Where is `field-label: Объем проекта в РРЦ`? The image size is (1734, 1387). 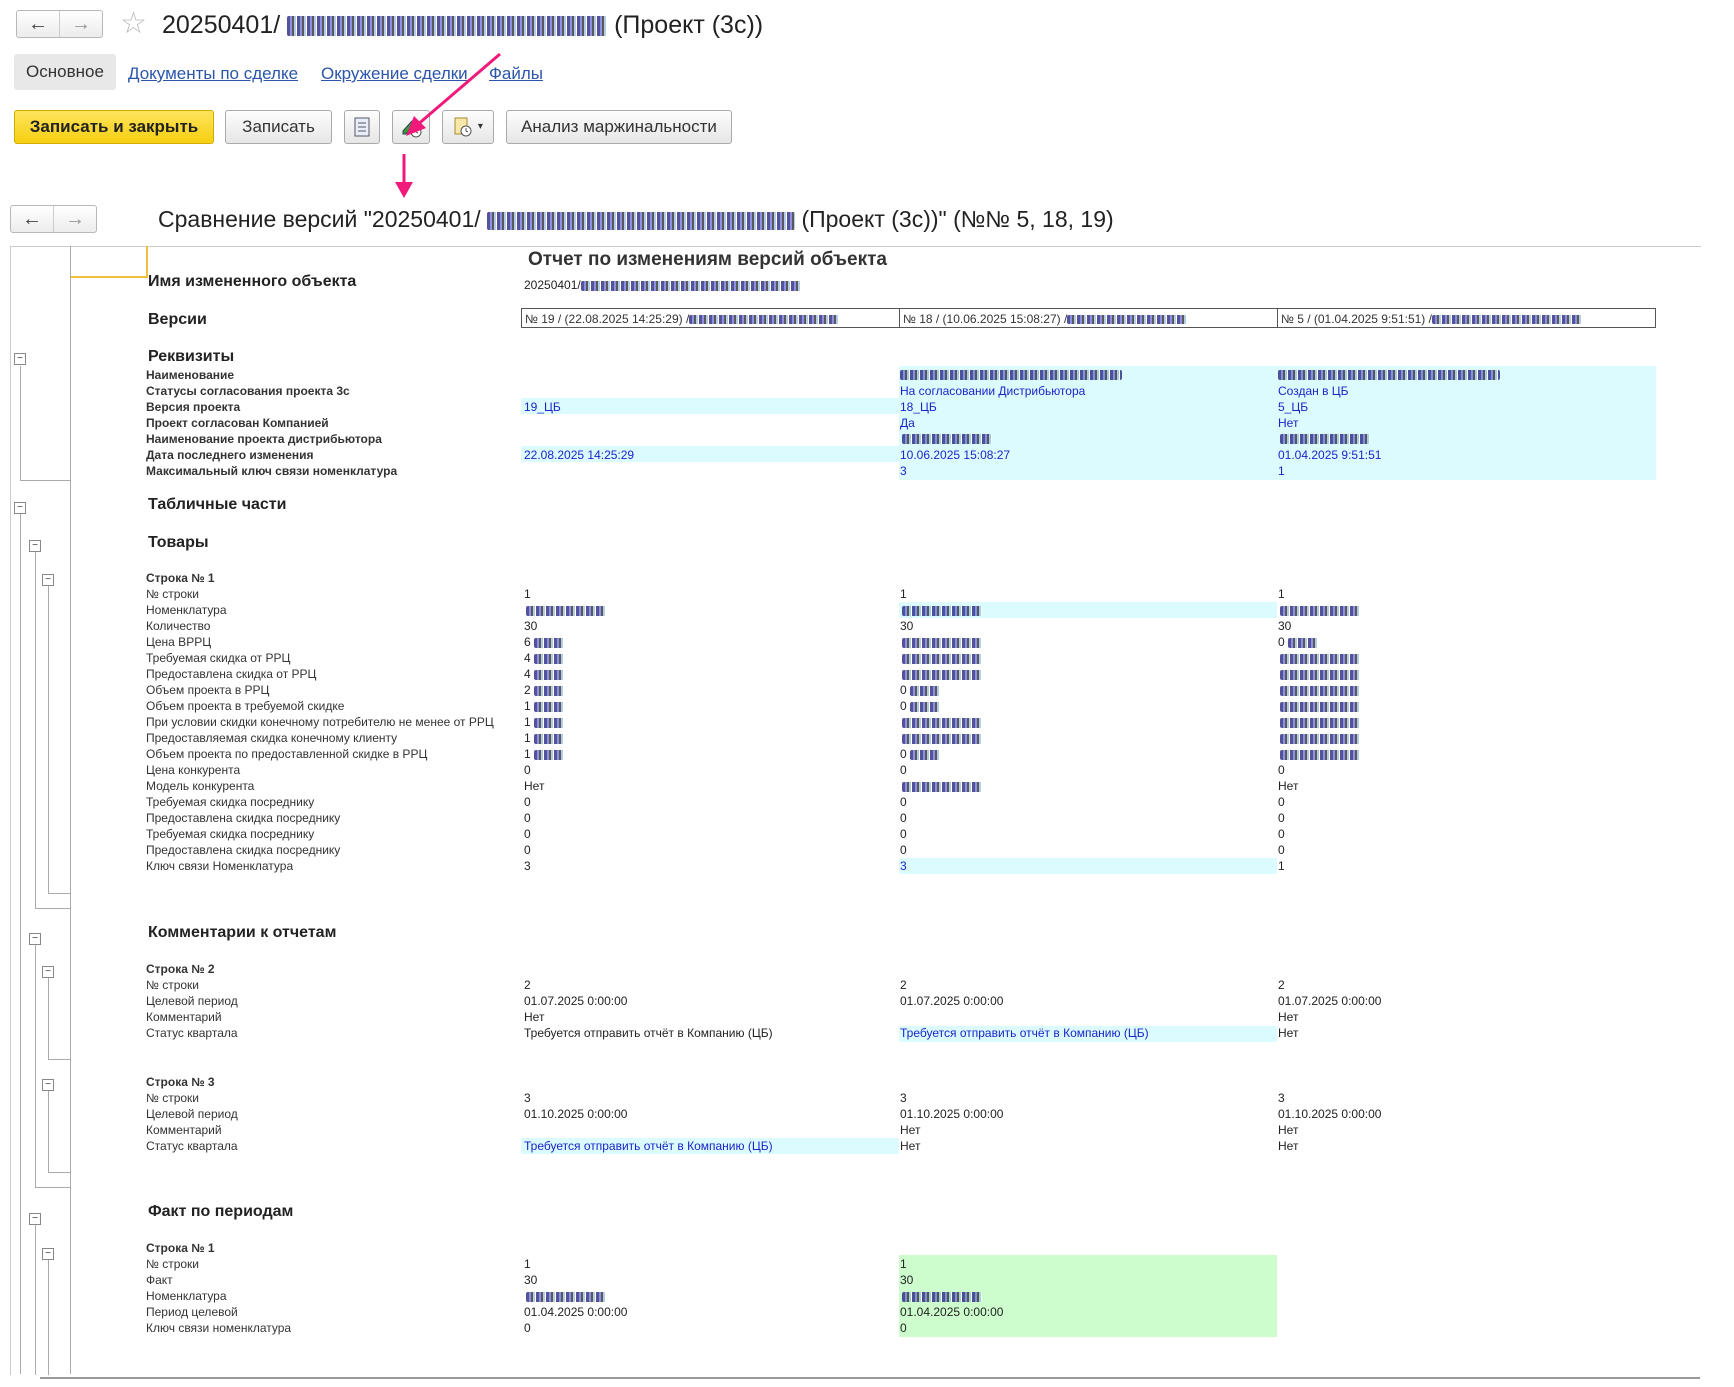 field-label: Объем проекта в РРЦ is located at coordinates (208, 690).